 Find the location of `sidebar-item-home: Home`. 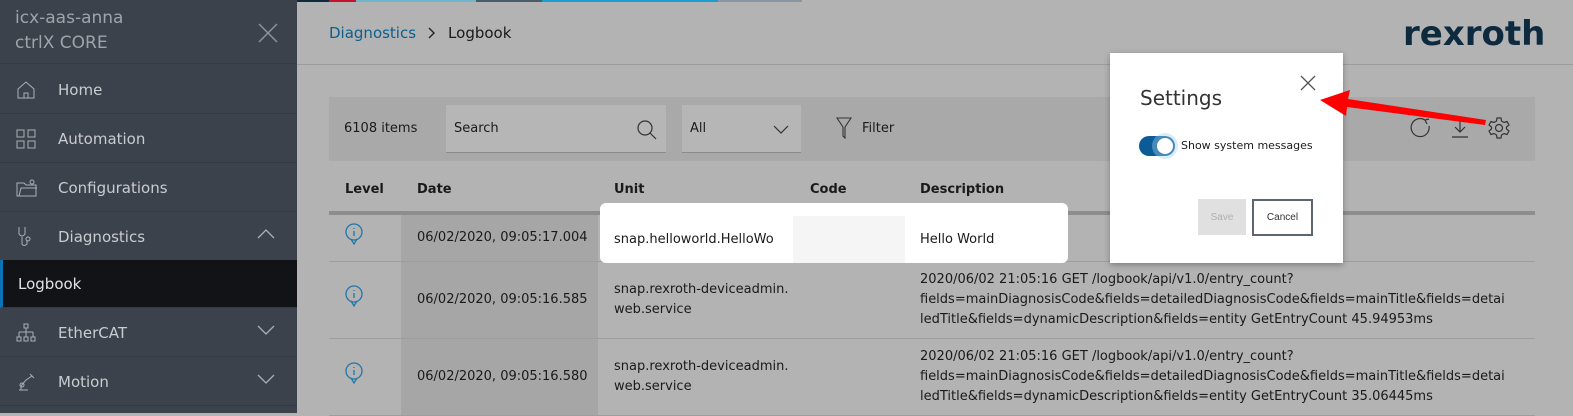

sidebar-item-home: Home is located at coordinates (148, 90).